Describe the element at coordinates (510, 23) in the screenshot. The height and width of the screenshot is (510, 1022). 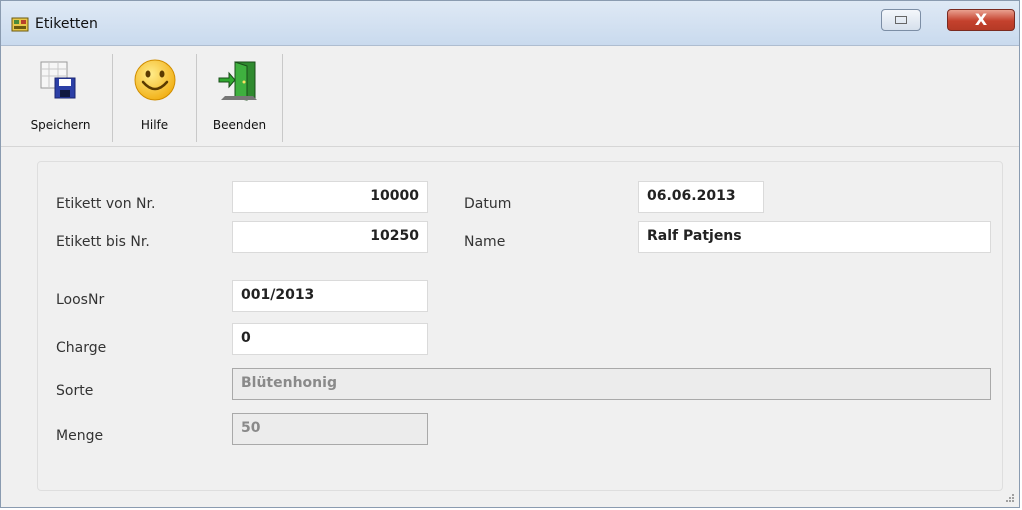
I see `title-bar: Etiketten X` at that location.